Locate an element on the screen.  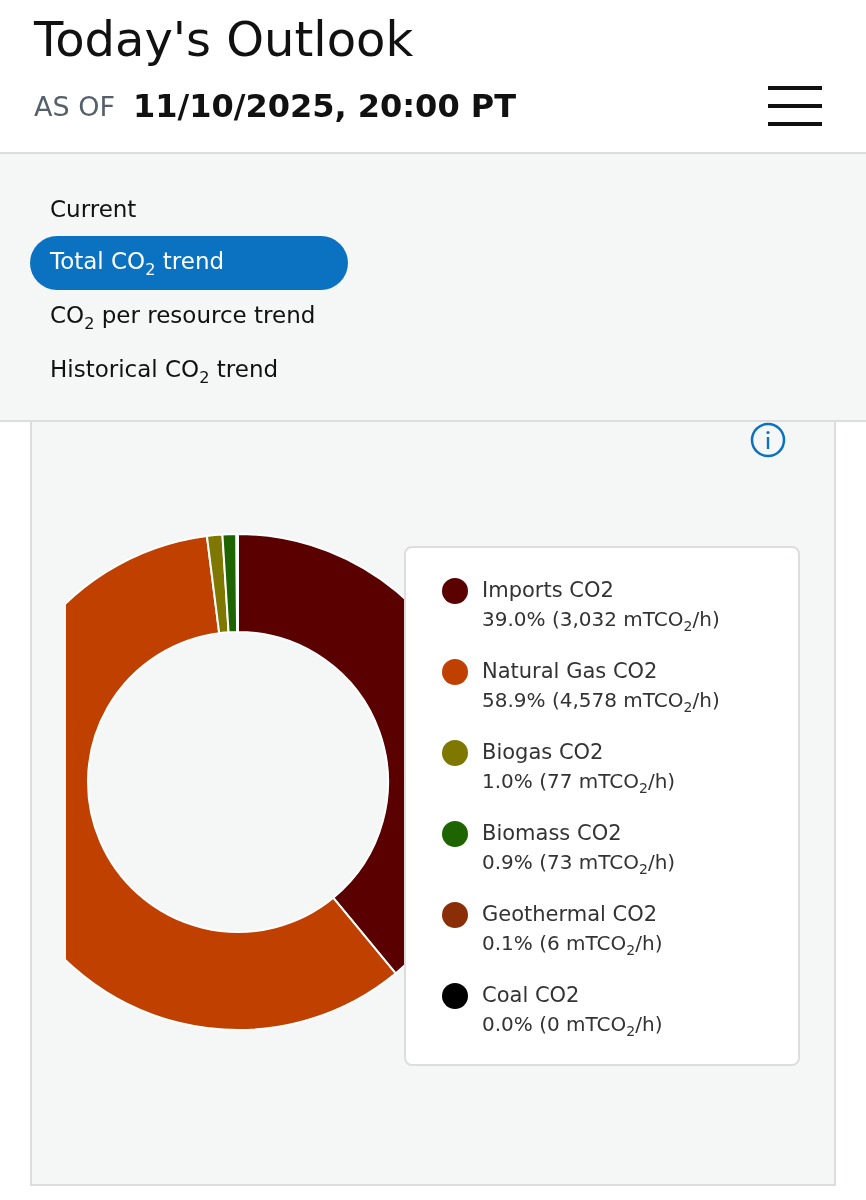
legend-value: 1.0% (77 mTCO$_{2}$/h) is located at coordinates (579, 783).